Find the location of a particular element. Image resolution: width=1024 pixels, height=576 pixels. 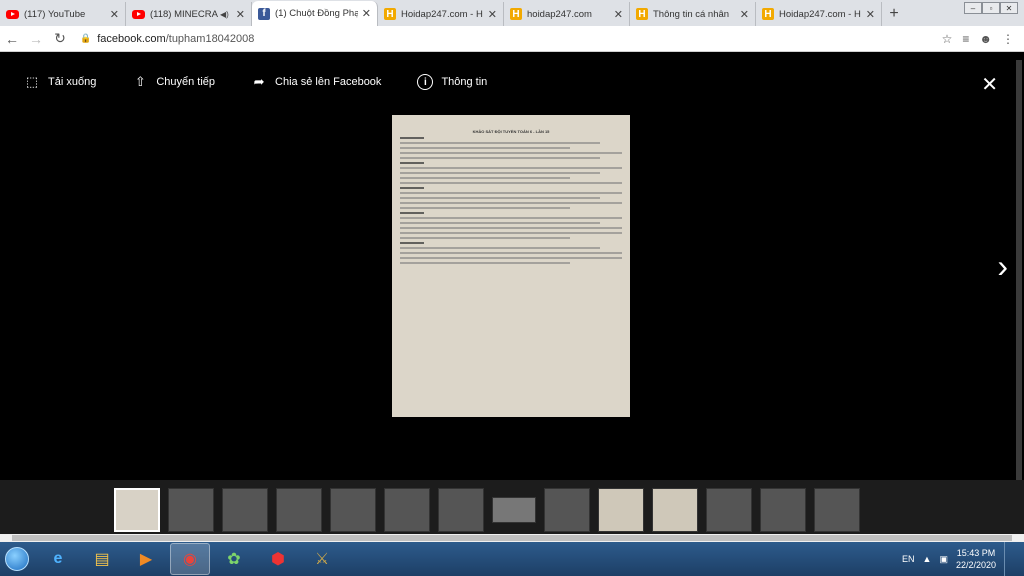

clock-time: 15:43 PM is located at coordinates (976, 553).